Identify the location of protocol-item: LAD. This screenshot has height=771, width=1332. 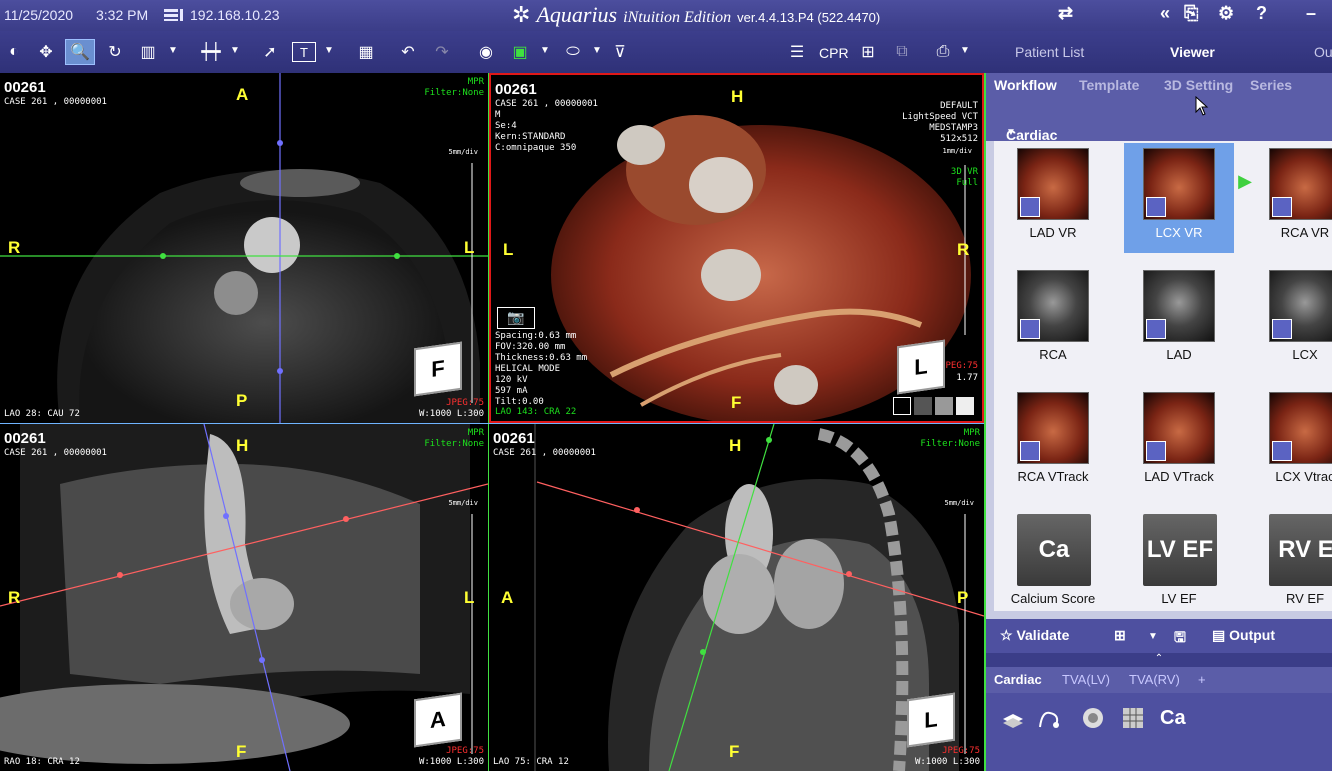
(1179, 320).